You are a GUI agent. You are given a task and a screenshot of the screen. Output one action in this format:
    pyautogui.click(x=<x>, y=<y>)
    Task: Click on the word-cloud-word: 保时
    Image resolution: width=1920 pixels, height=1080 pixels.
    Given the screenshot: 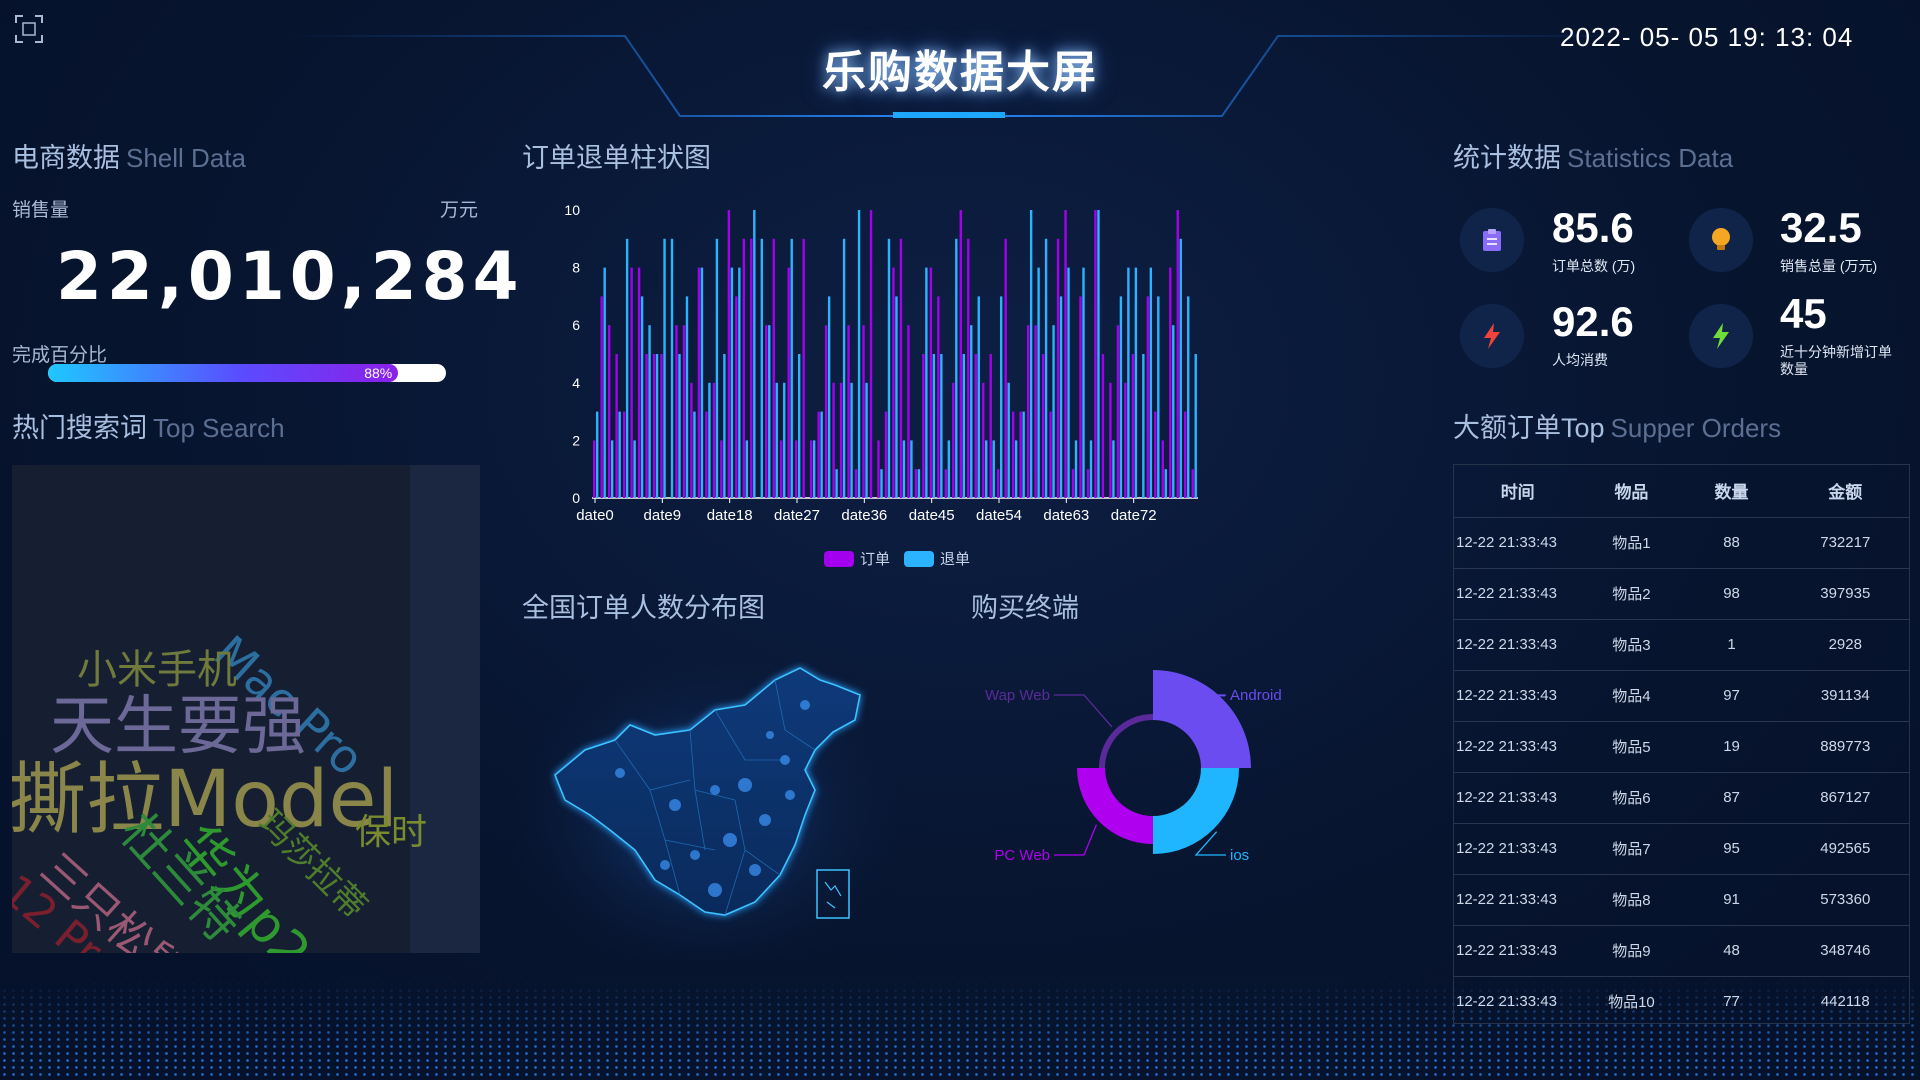 What is the action you would take?
    pyautogui.click(x=391, y=829)
    